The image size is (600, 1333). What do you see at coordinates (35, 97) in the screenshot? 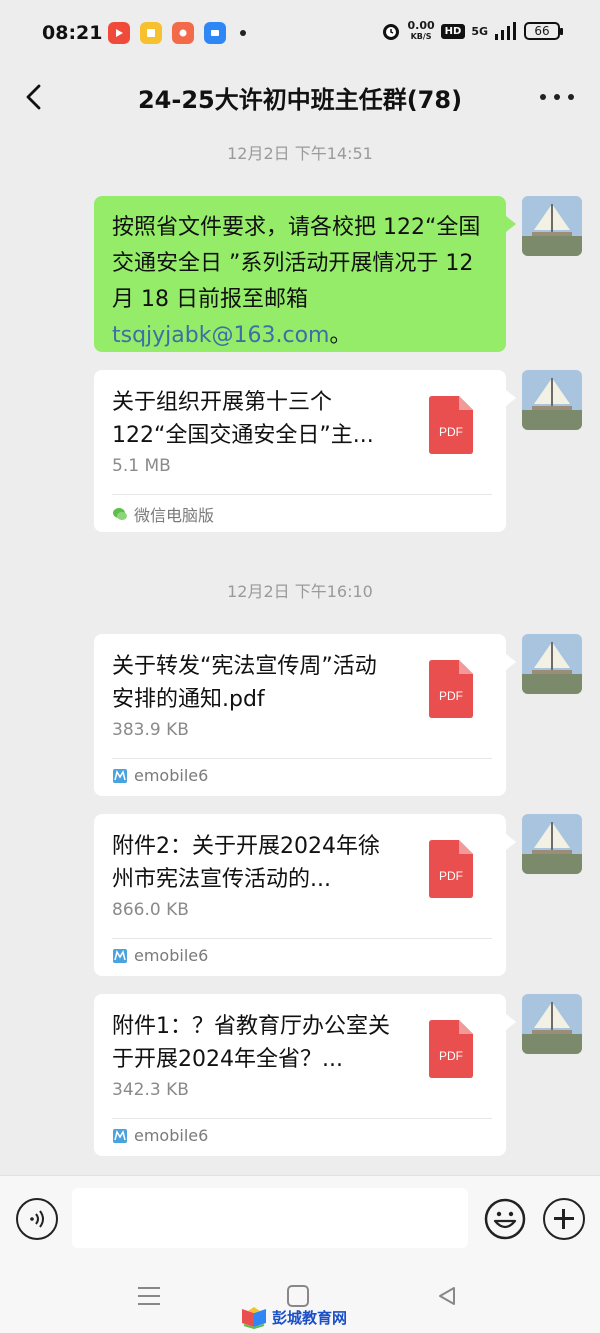
I see `back-arrow-icon` at bounding box center [35, 97].